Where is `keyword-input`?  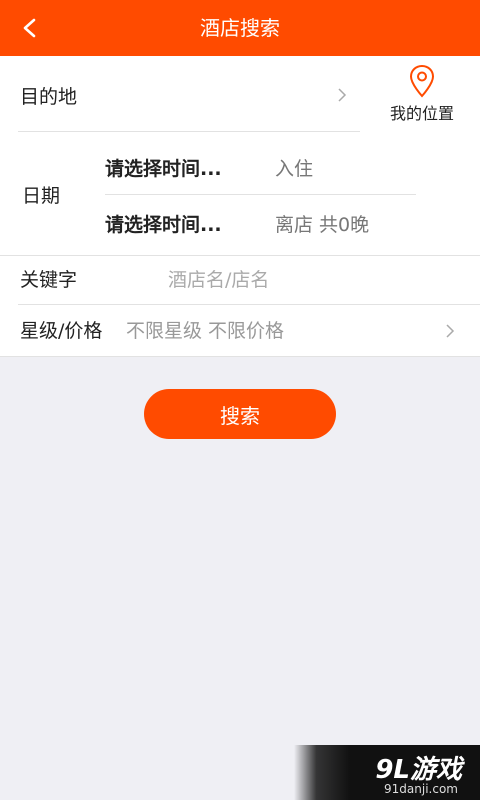
keyword-input is located at coordinates (313, 280).